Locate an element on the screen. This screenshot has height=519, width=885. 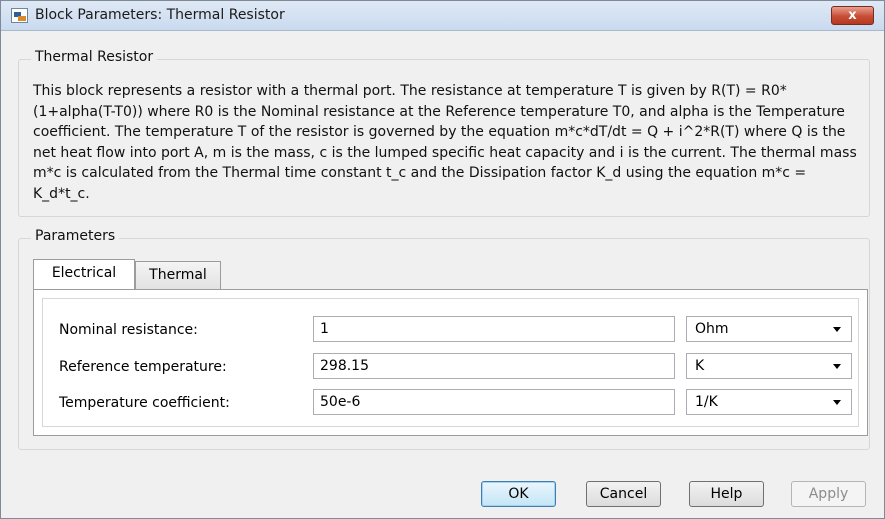
cancel-button: Cancel is located at coordinates (623, 494).